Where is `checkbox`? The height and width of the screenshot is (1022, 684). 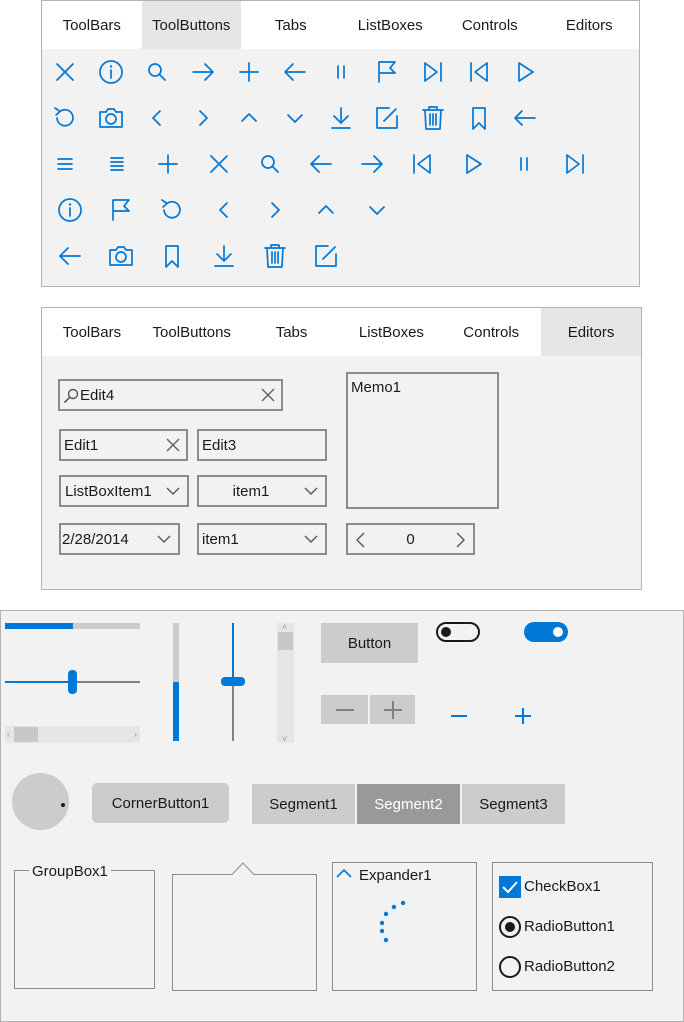
checkbox is located at coordinates (510, 887).